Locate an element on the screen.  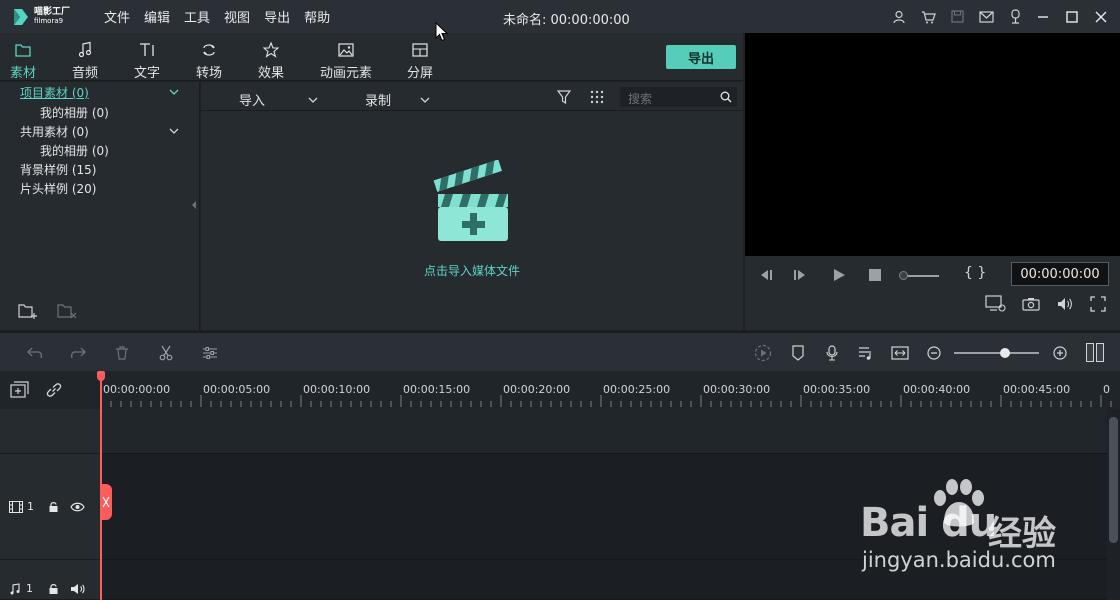
tab-label: 素材 is located at coordinates (22, 73).